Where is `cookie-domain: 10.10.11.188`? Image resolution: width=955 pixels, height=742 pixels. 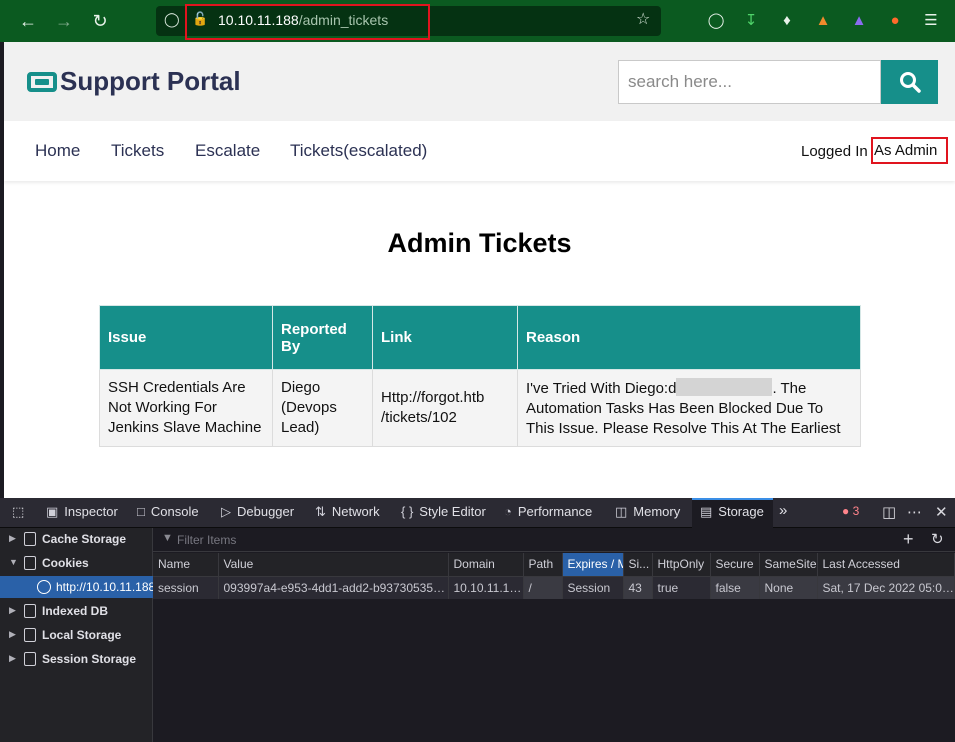
cookie-domain: 10.10.11.188 is located at coordinates (486, 587).